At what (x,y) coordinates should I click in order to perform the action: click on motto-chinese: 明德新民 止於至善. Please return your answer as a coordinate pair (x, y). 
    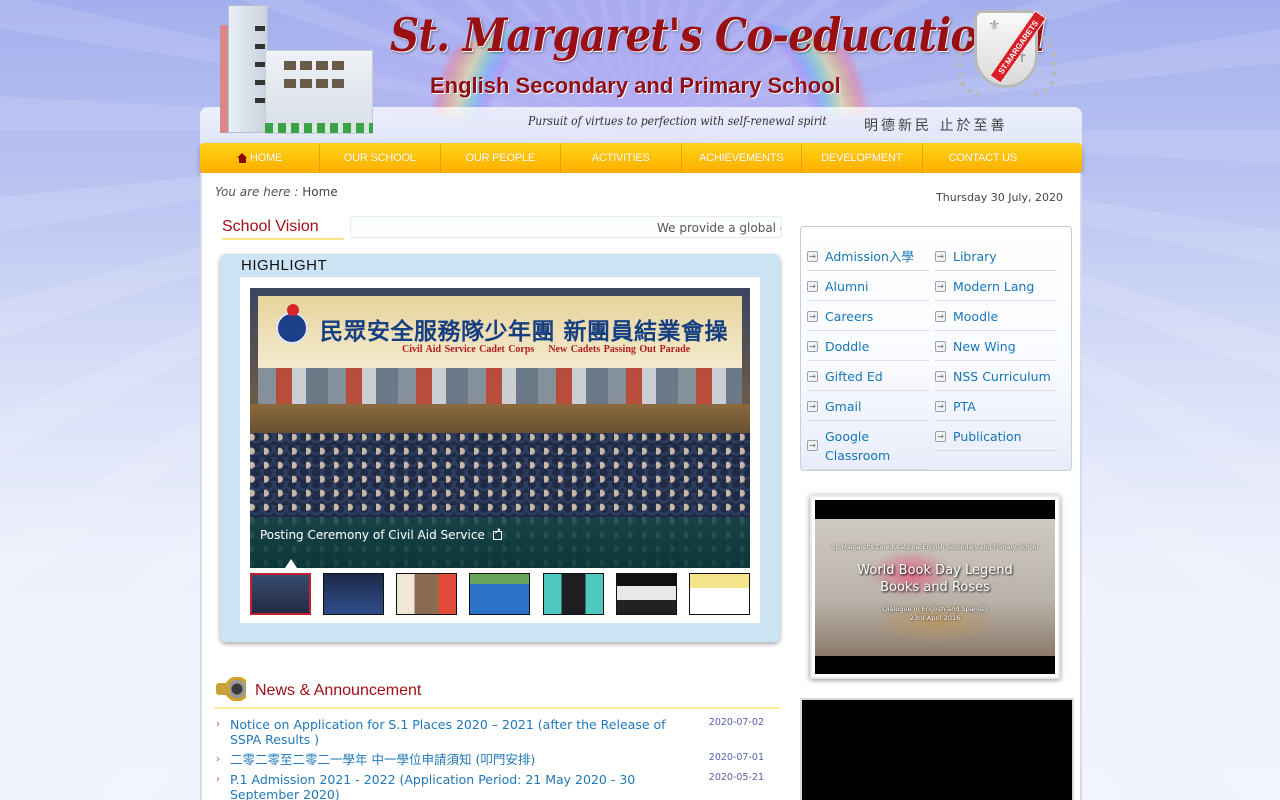
    Looking at the image, I should click on (936, 126).